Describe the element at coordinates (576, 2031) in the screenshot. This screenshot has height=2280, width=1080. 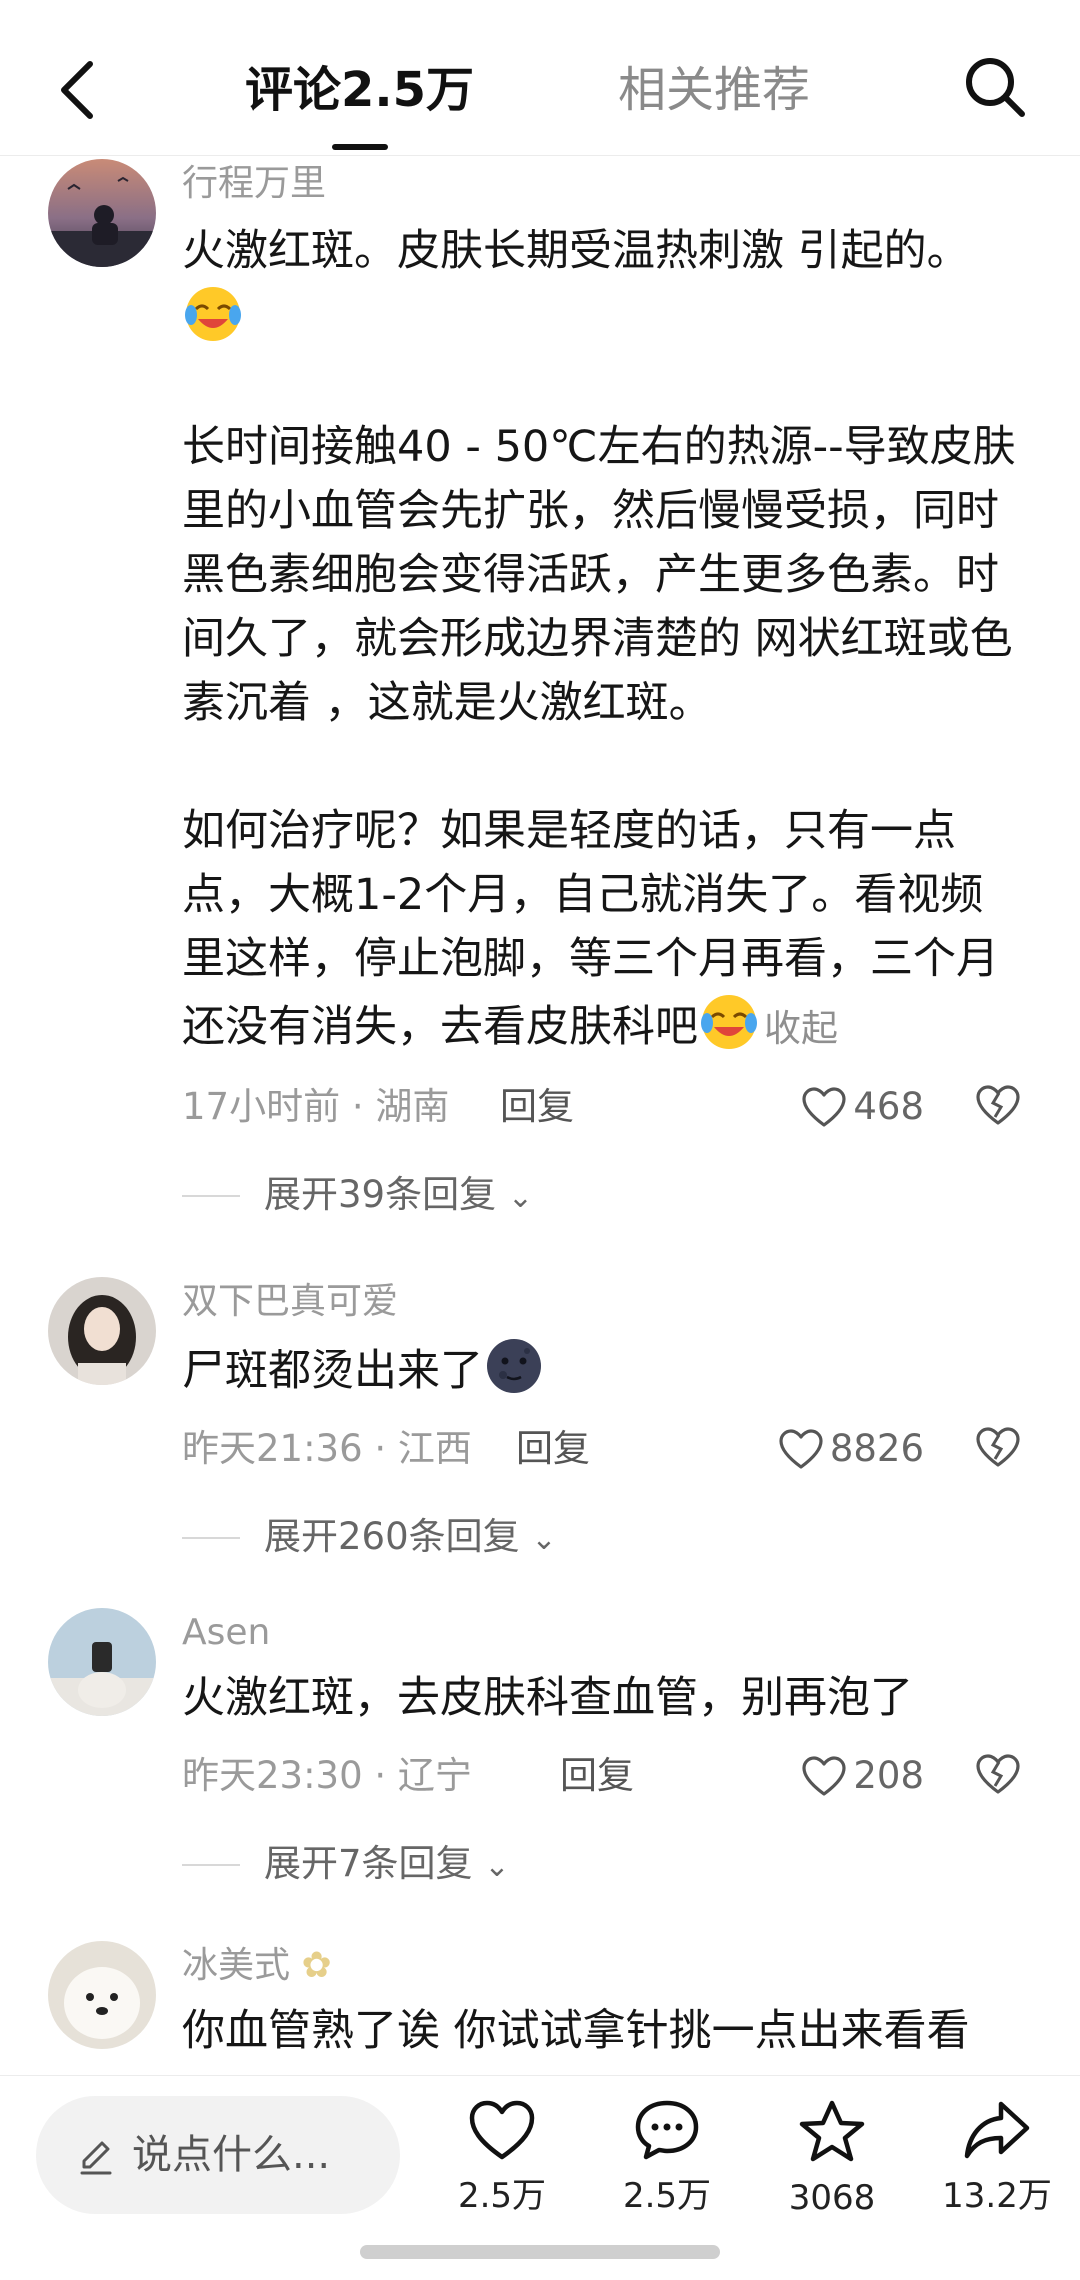
I see `comment-text: 你血管熟了诶 你试试拿针挑一点出来看看` at that location.